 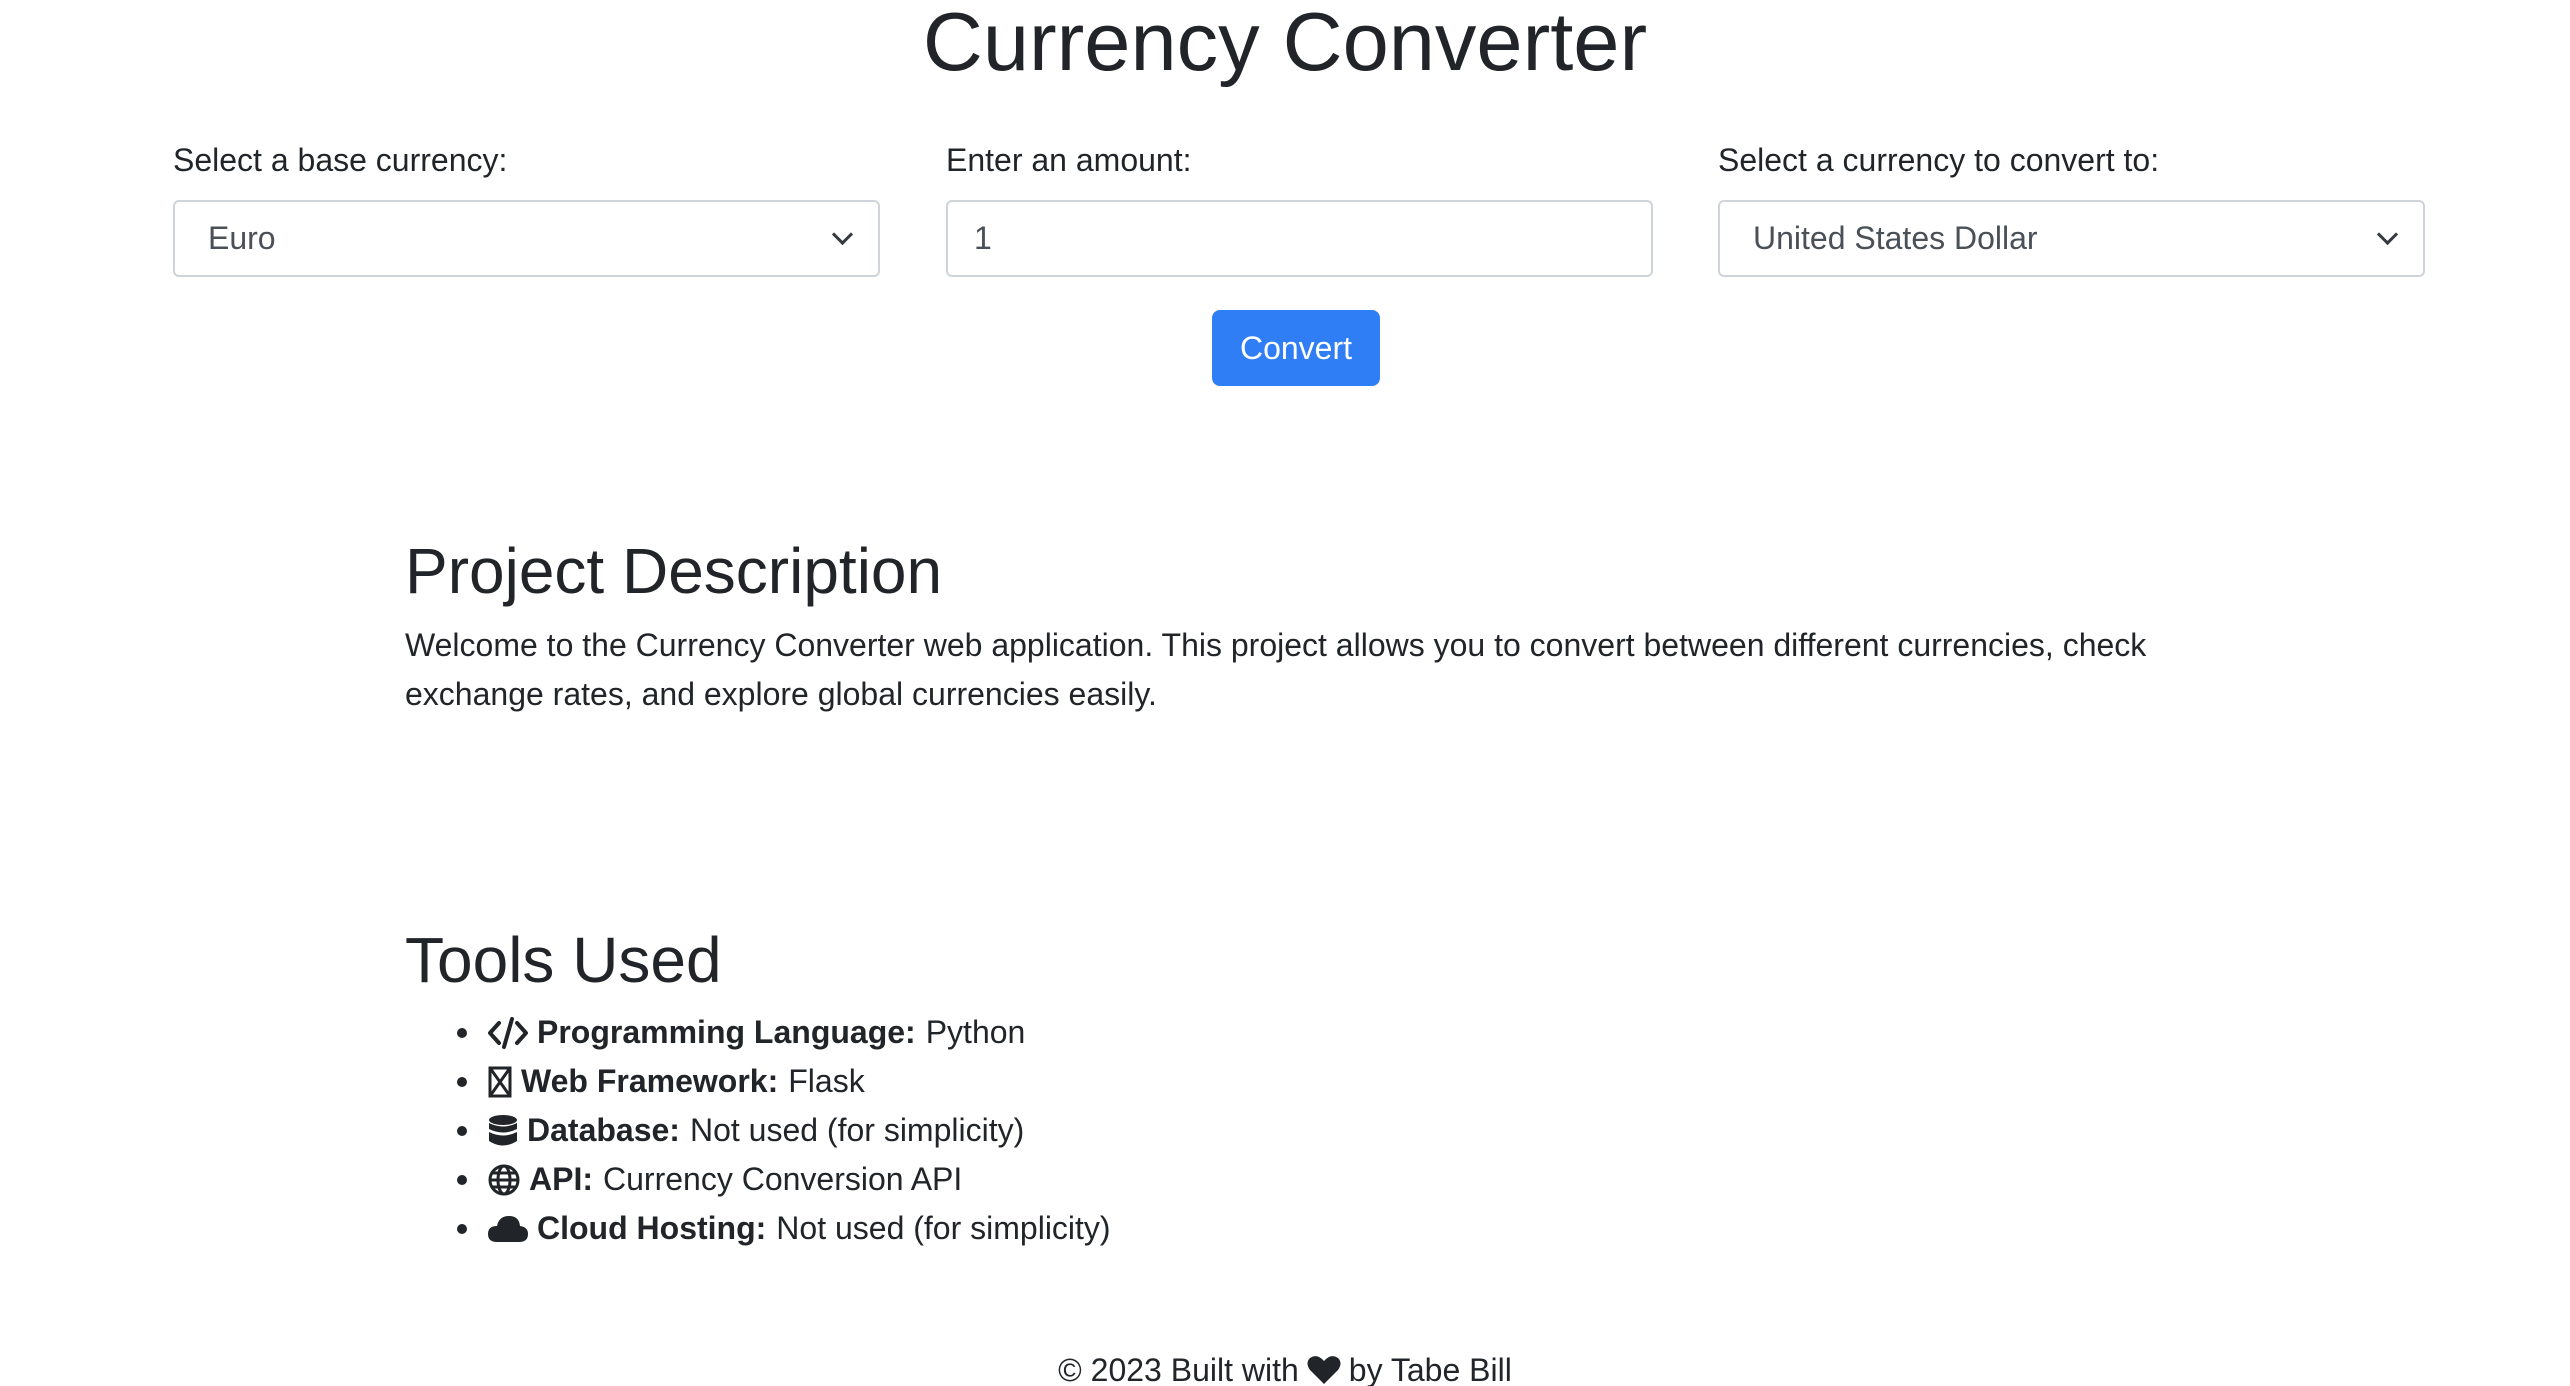 I want to click on footer-suffix: by Tabe Bill, so click(x=1430, y=1369).